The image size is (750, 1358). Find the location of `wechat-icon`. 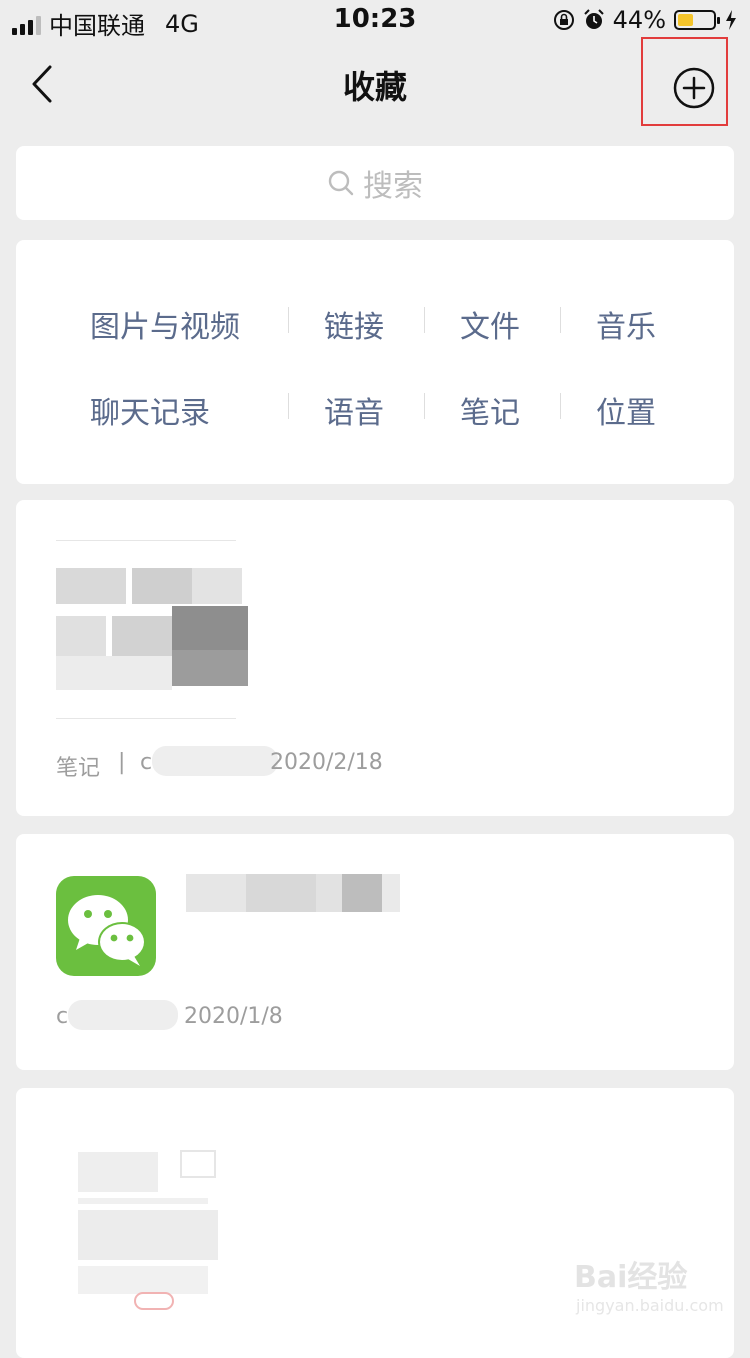

wechat-icon is located at coordinates (106, 926).